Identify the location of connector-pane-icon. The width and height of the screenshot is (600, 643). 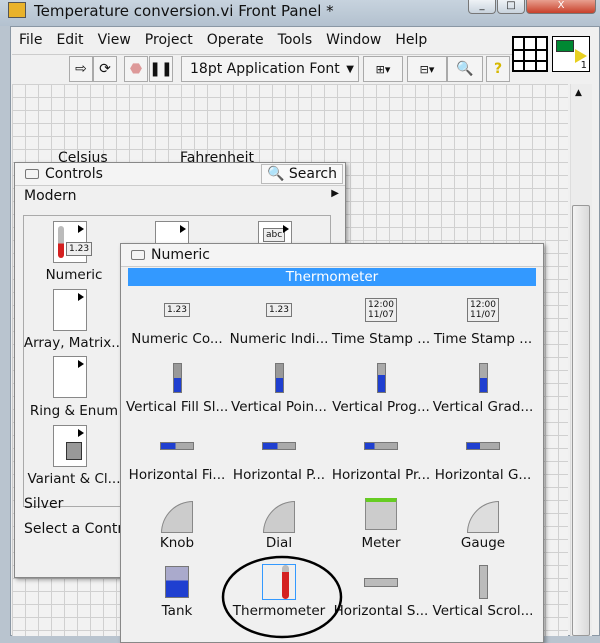
(530, 54).